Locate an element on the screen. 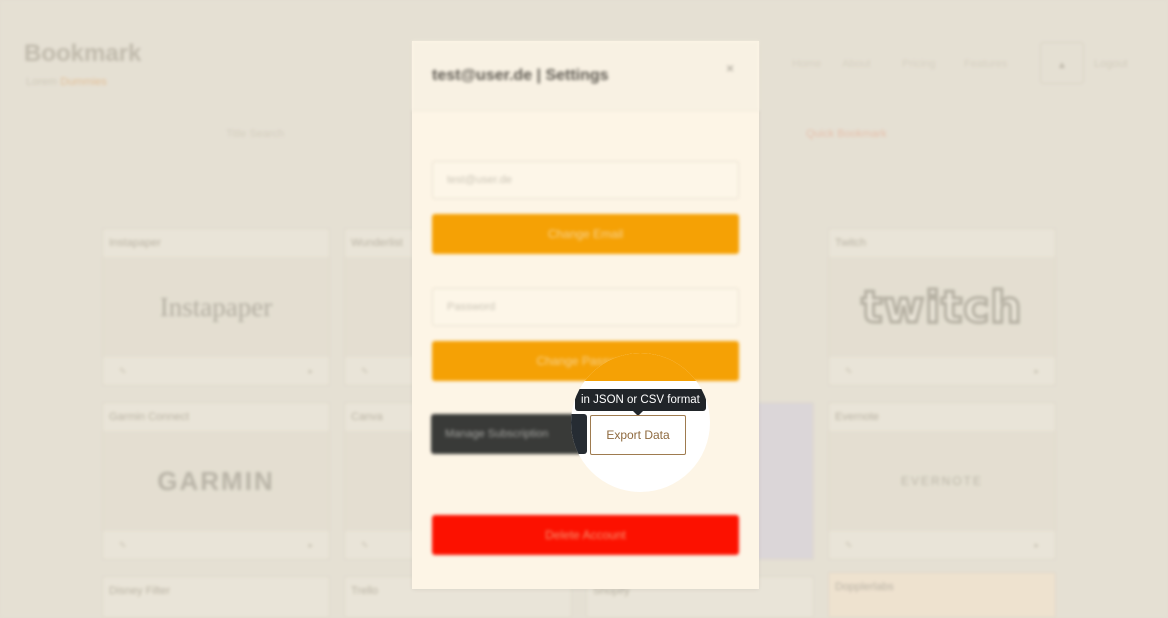 The height and width of the screenshot is (618, 1168). email-field: test@user.de is located at coordinates (585, 180).